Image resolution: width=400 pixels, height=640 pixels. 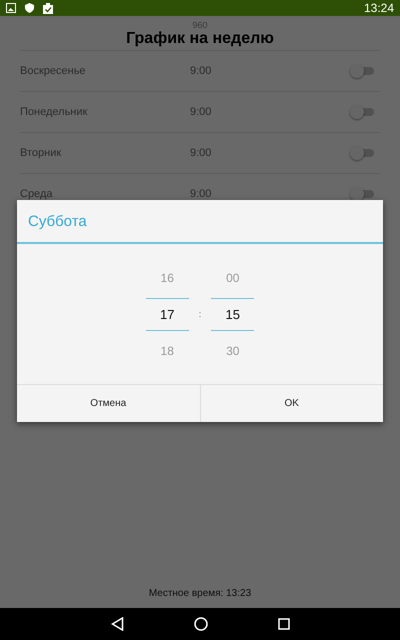 I want to click on minute-option: 30, so click(x=232, y=350).